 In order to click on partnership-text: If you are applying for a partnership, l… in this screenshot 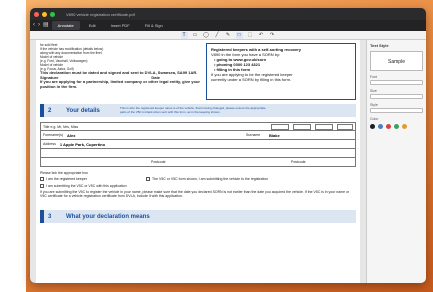, I will do `click(120, 84)`.